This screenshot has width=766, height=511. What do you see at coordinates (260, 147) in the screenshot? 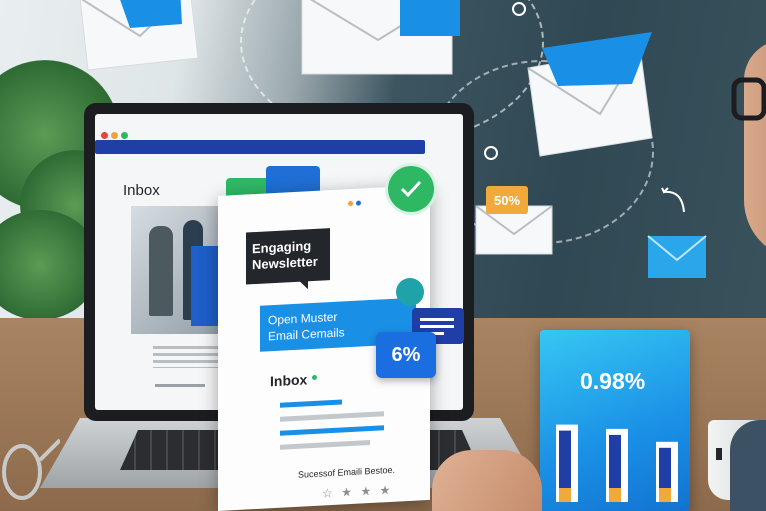
I see `screen-toolbar` at bounding box center [260, 147].